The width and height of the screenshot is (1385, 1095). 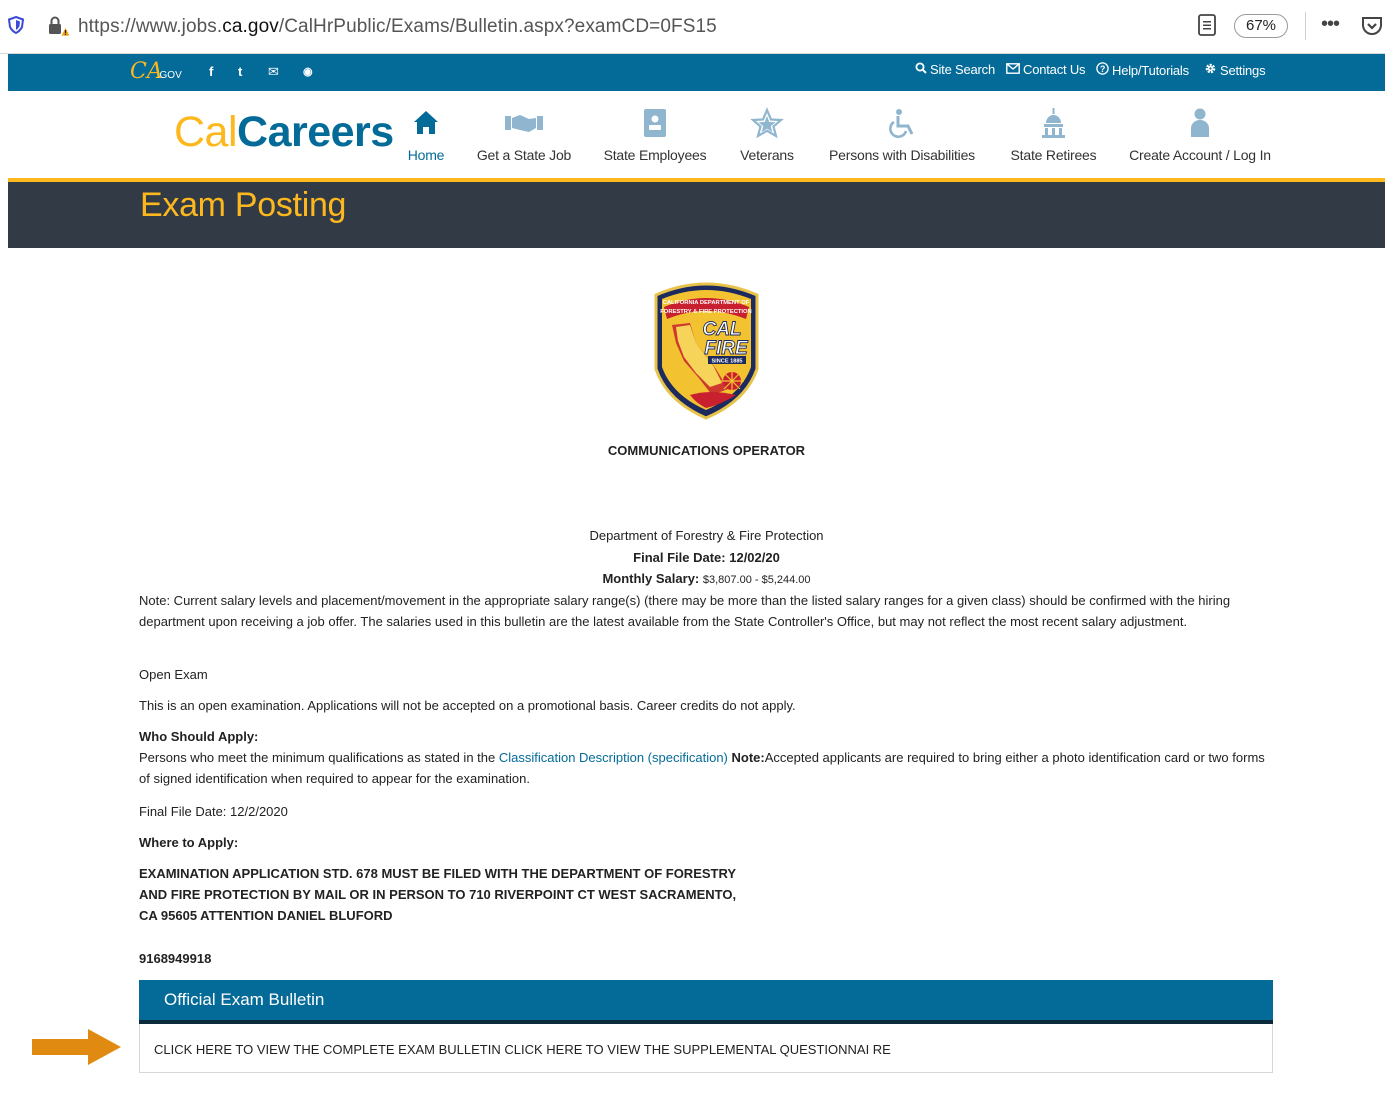 What do you see at coordinates (213, 811) in the screenshot?
I see `final-file-date: Final File Date: 12/2/2020` at bounding box center [213, 811].